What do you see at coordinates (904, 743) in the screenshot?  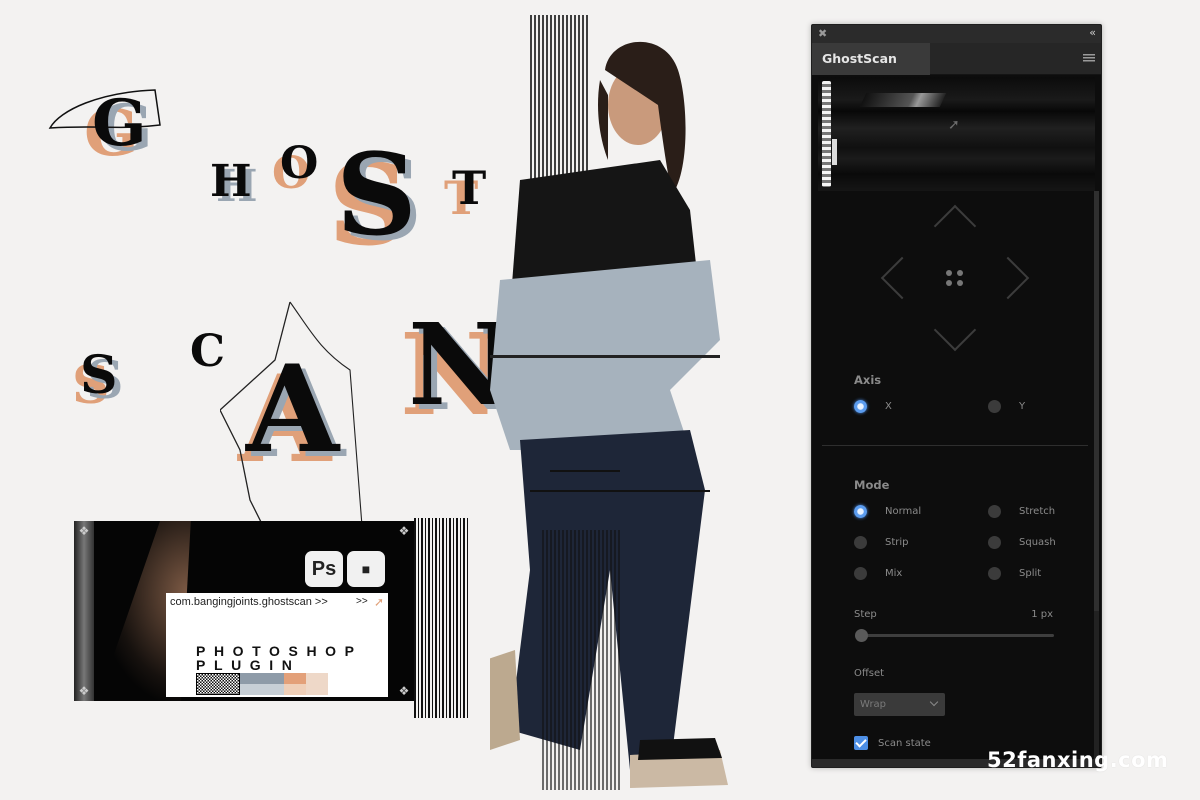 I see `scan-state-label: Scan state` at bounding box center [904, 743].